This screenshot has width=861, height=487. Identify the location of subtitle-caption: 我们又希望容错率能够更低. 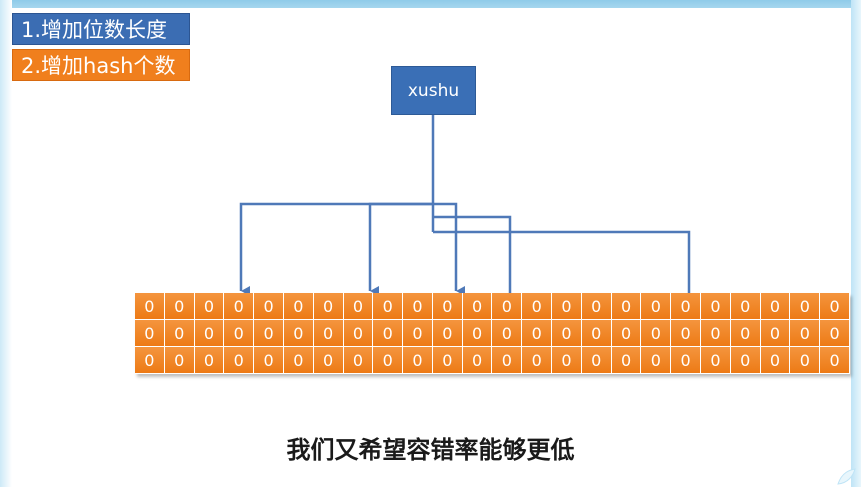
(430, 450).